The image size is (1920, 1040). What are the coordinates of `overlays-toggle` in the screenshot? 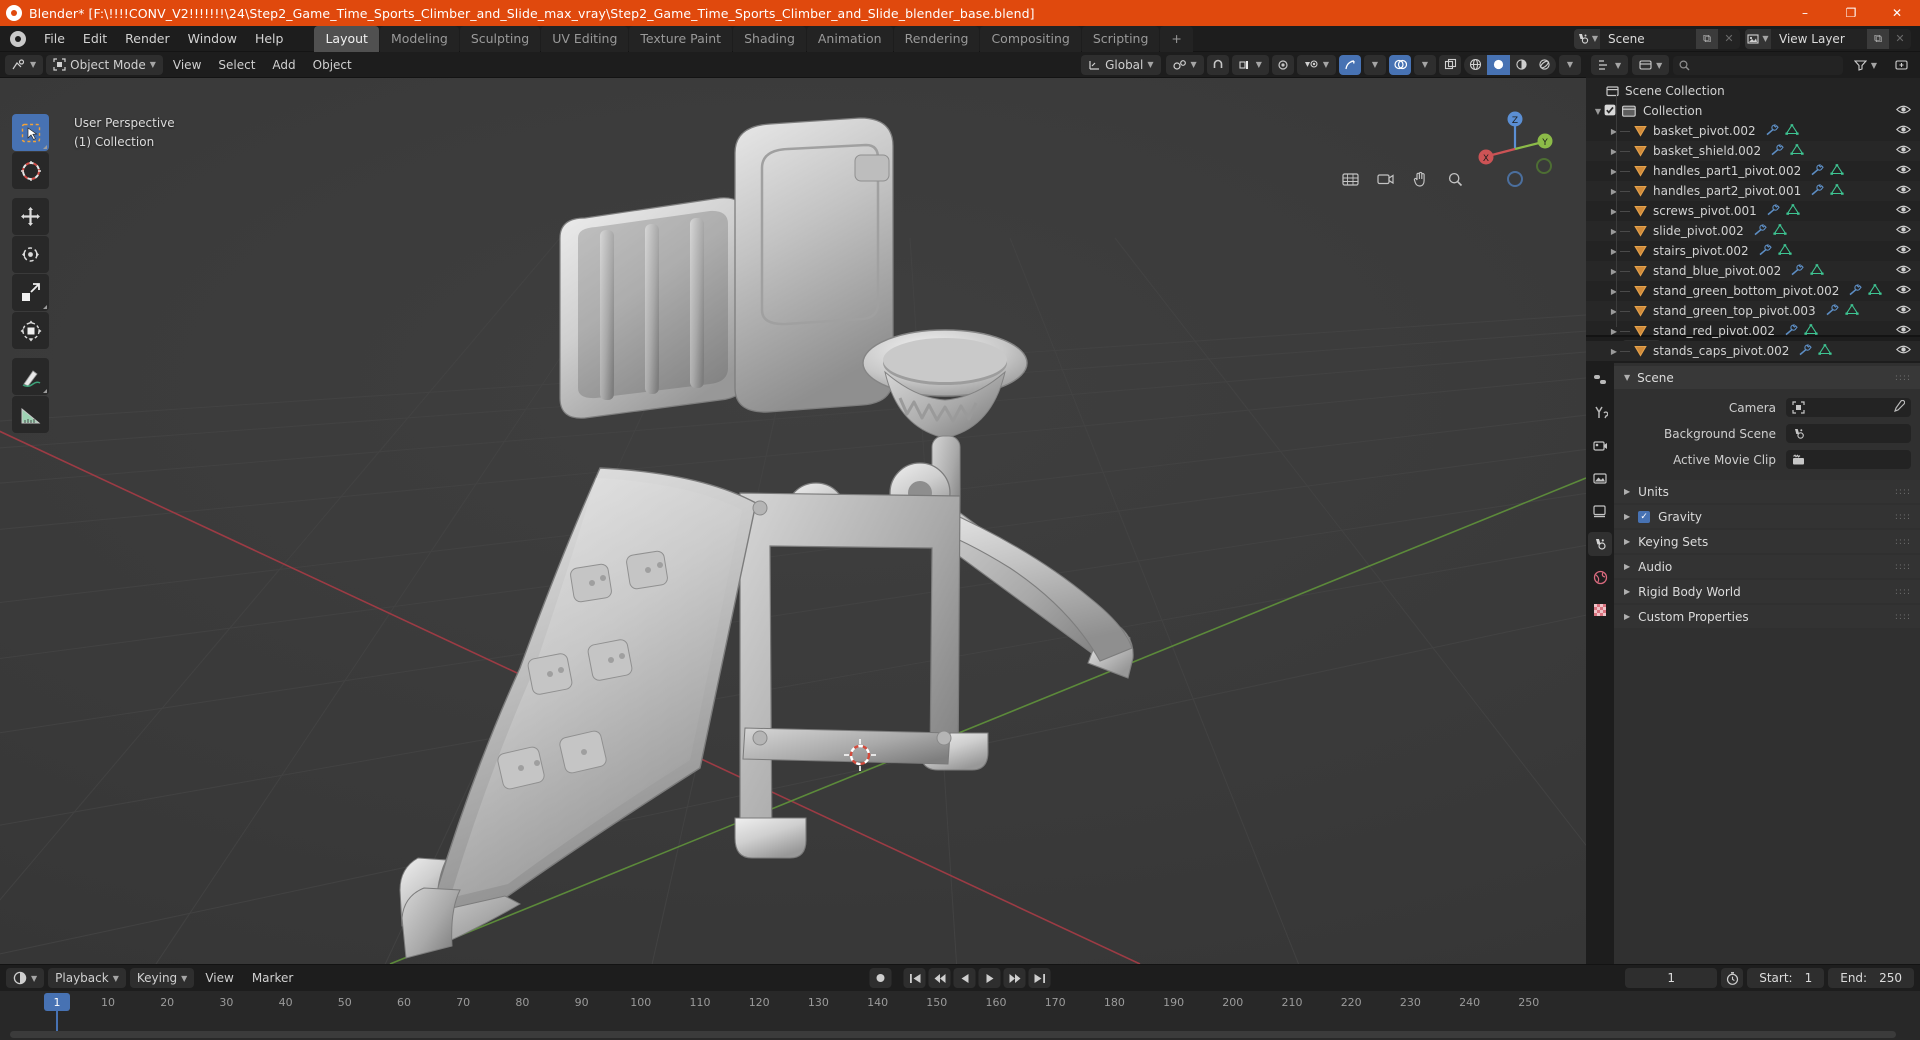 It's located at (1400, 64).